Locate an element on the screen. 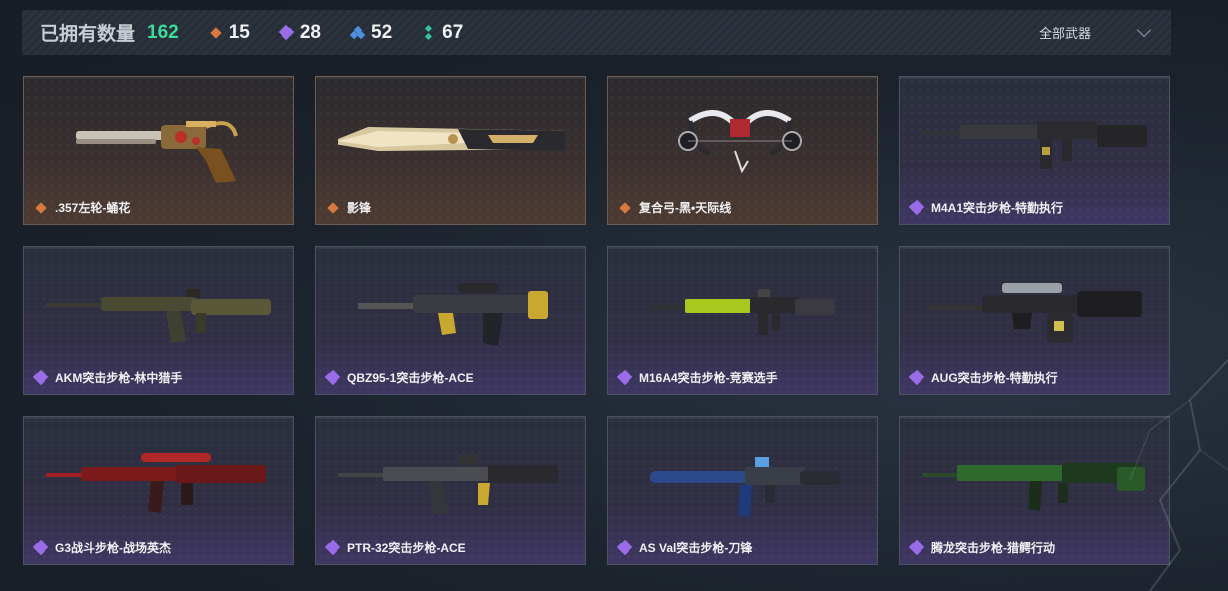 The width and height of the screenshot is (1228, 591). weapon-card-name: 腾龙突击步枪-猎鳄行动 is located at coordinates (993, 548).